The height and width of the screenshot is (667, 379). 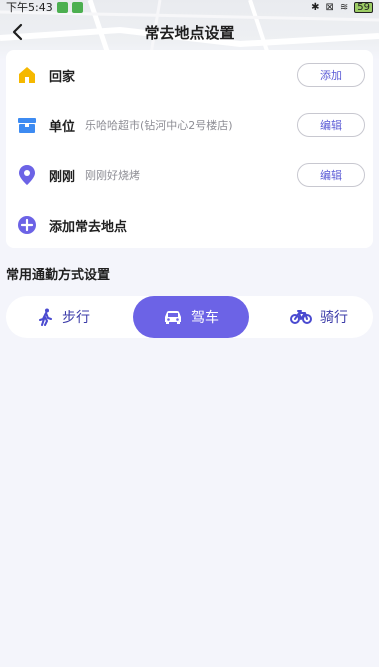 What do you see at coordinates (29, 7) in the screenshot?
I see `status-time: 下午5:43` at bounding box center [29, 7].